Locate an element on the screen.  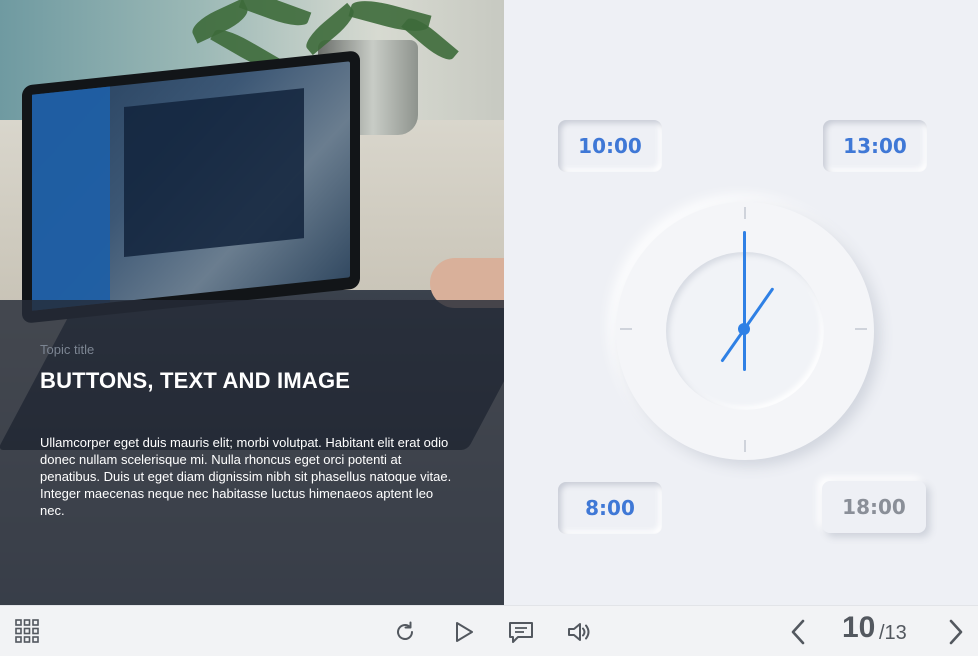
page-total: /13 is located at coordinates (893, 633).